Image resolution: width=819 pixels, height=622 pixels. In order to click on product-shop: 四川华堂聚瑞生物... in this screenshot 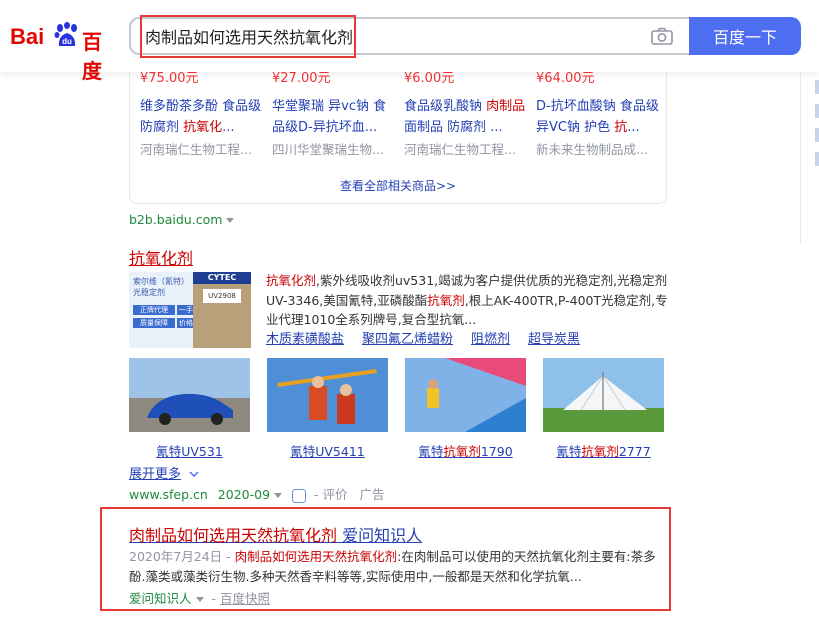, I will do `click(328, 149)`.